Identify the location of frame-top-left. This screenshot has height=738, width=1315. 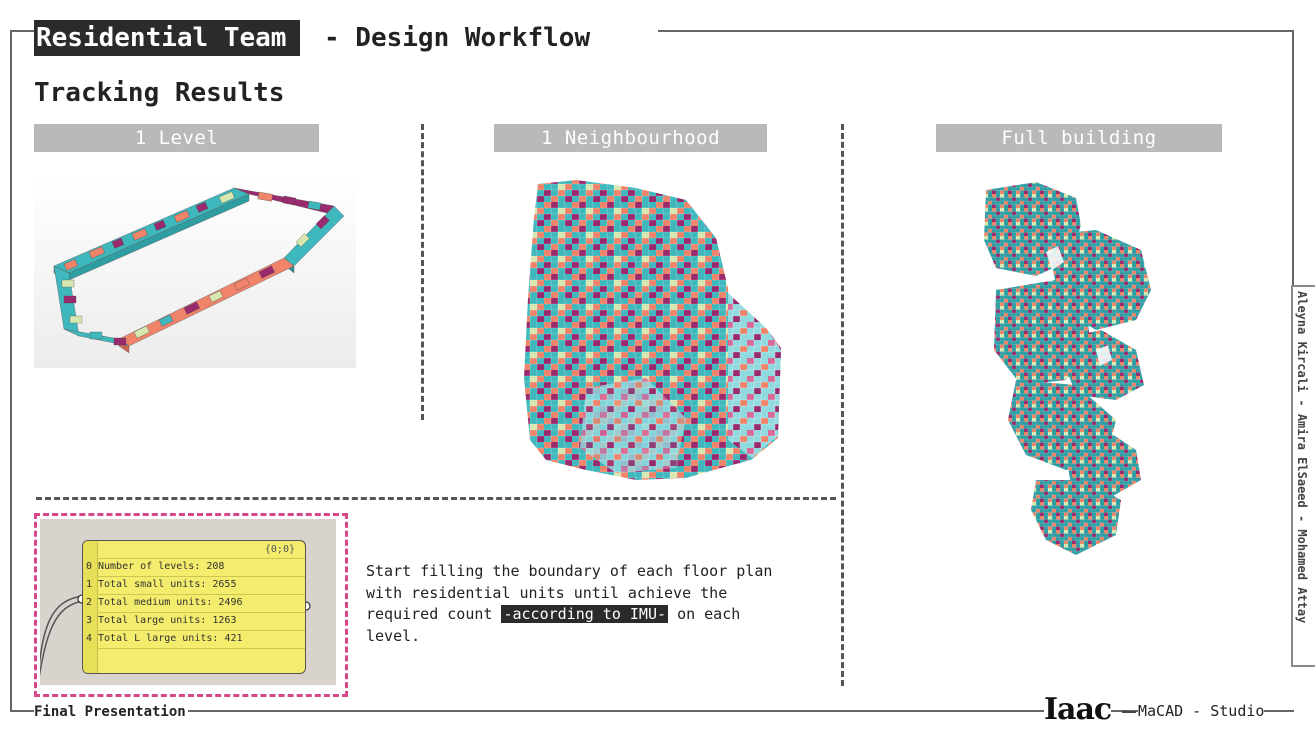
(22, 31).